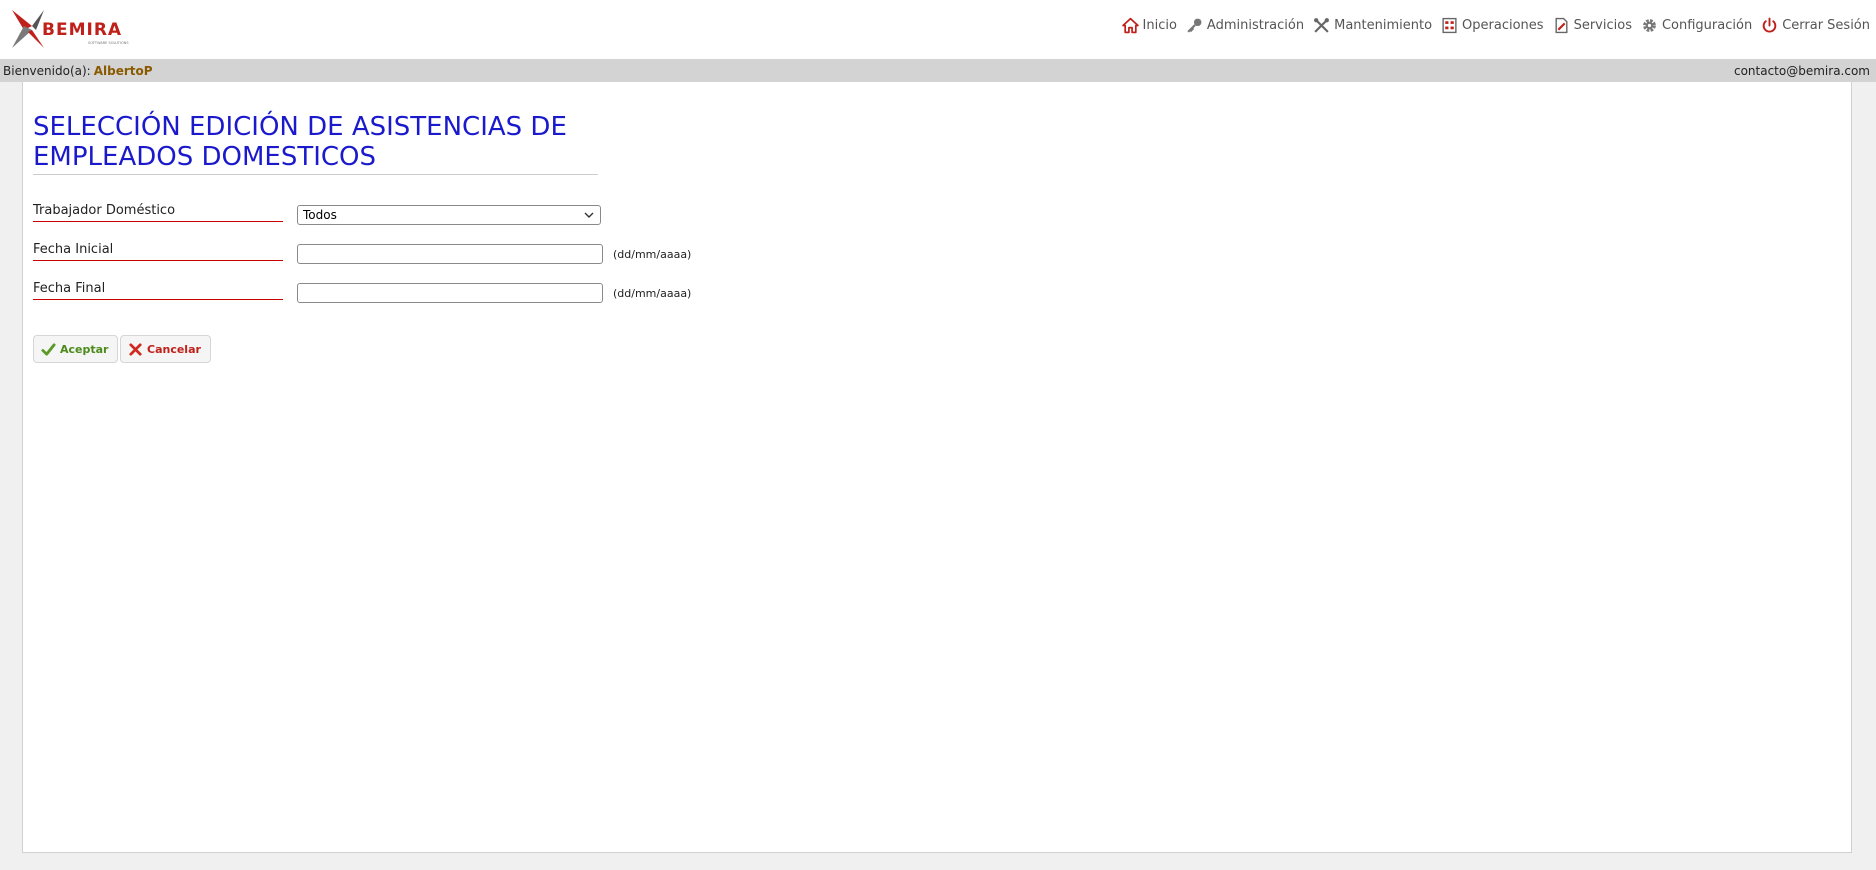 This screenshot has width=1876, height=870. What do you see at coordinates (108, 43) in the screenshot?
I see `logo-tagline: SOFTWARE SOLUTIONS` at bounding box center [108, 43].